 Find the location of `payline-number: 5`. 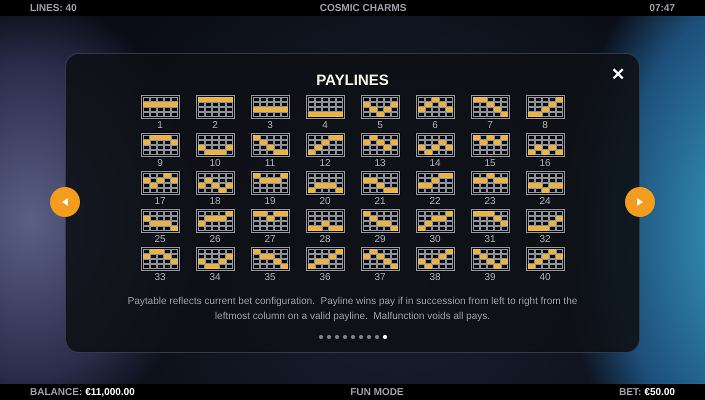

payline-number: 5 is located at coordinates (380, 125).